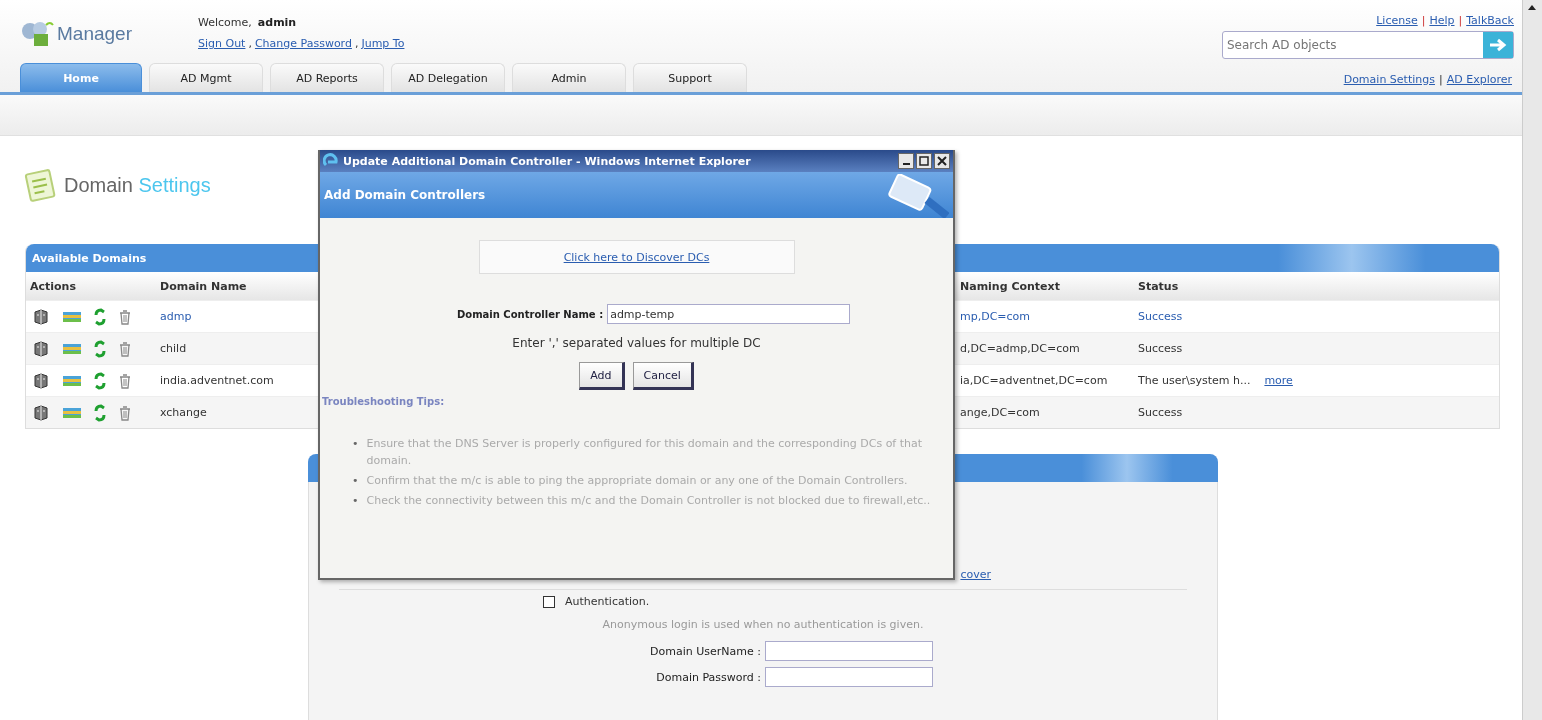 Image resolution: width=1542 pixels, height=720 pixels. I want to click on maximize-button, so click(924, 161).